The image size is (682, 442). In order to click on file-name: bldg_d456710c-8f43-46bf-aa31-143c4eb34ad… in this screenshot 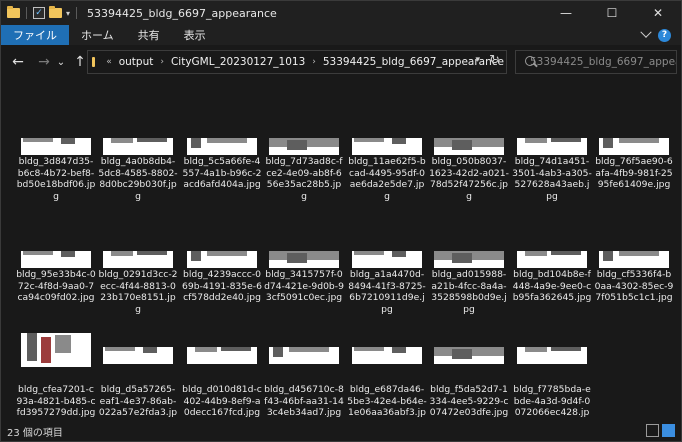, I will do `click(304, 401)`.